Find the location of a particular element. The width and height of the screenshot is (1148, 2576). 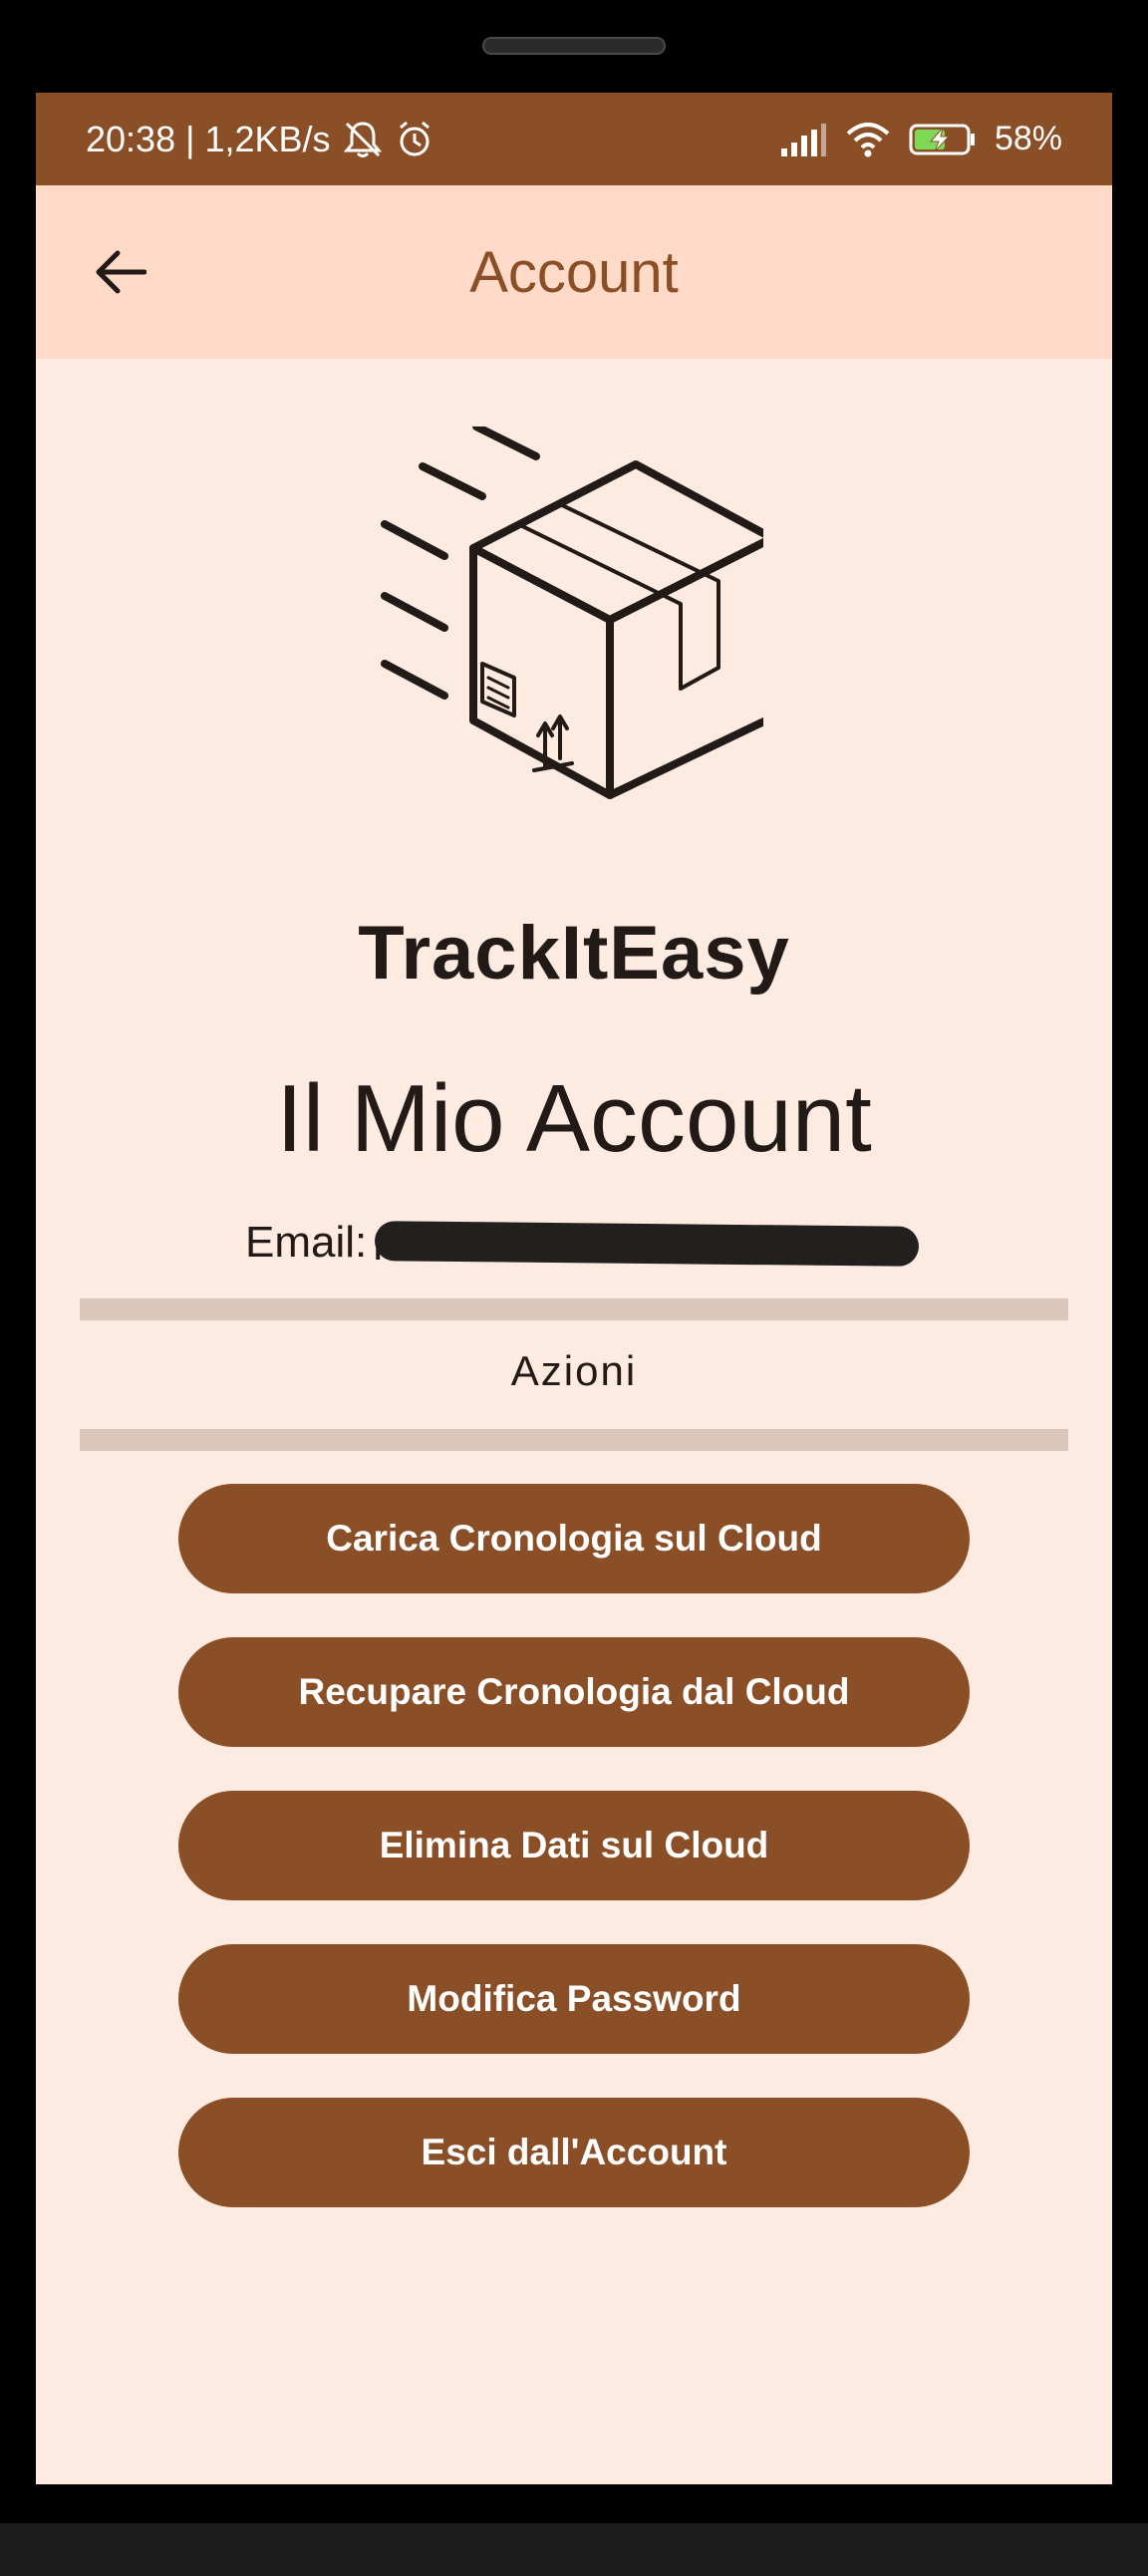

signal-icon is located at coordinates (803, 139).